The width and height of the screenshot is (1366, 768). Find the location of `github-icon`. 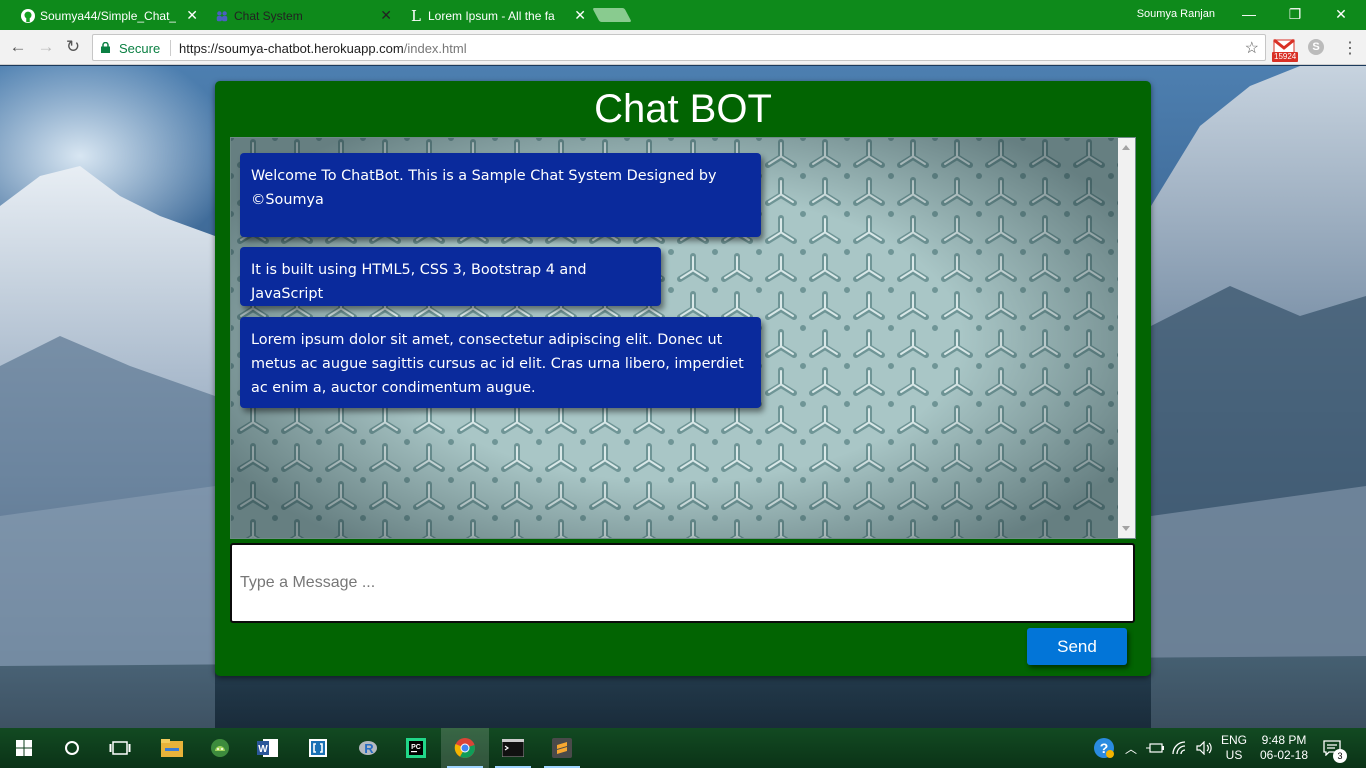

github-icon is located at coordinates (28, 16).